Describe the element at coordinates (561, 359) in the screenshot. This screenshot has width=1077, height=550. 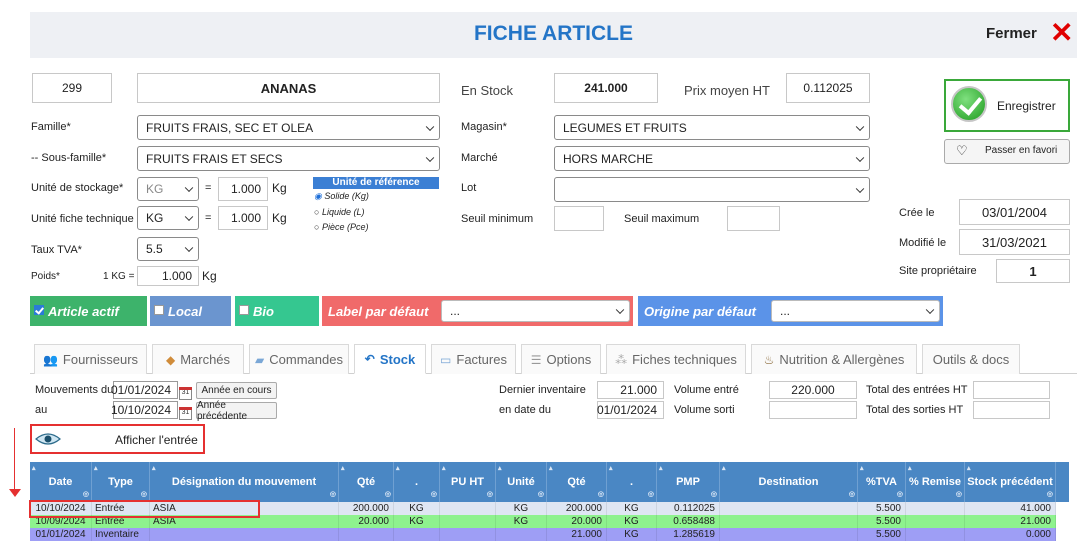
I see `tab-options: ☰ Options` at that location.